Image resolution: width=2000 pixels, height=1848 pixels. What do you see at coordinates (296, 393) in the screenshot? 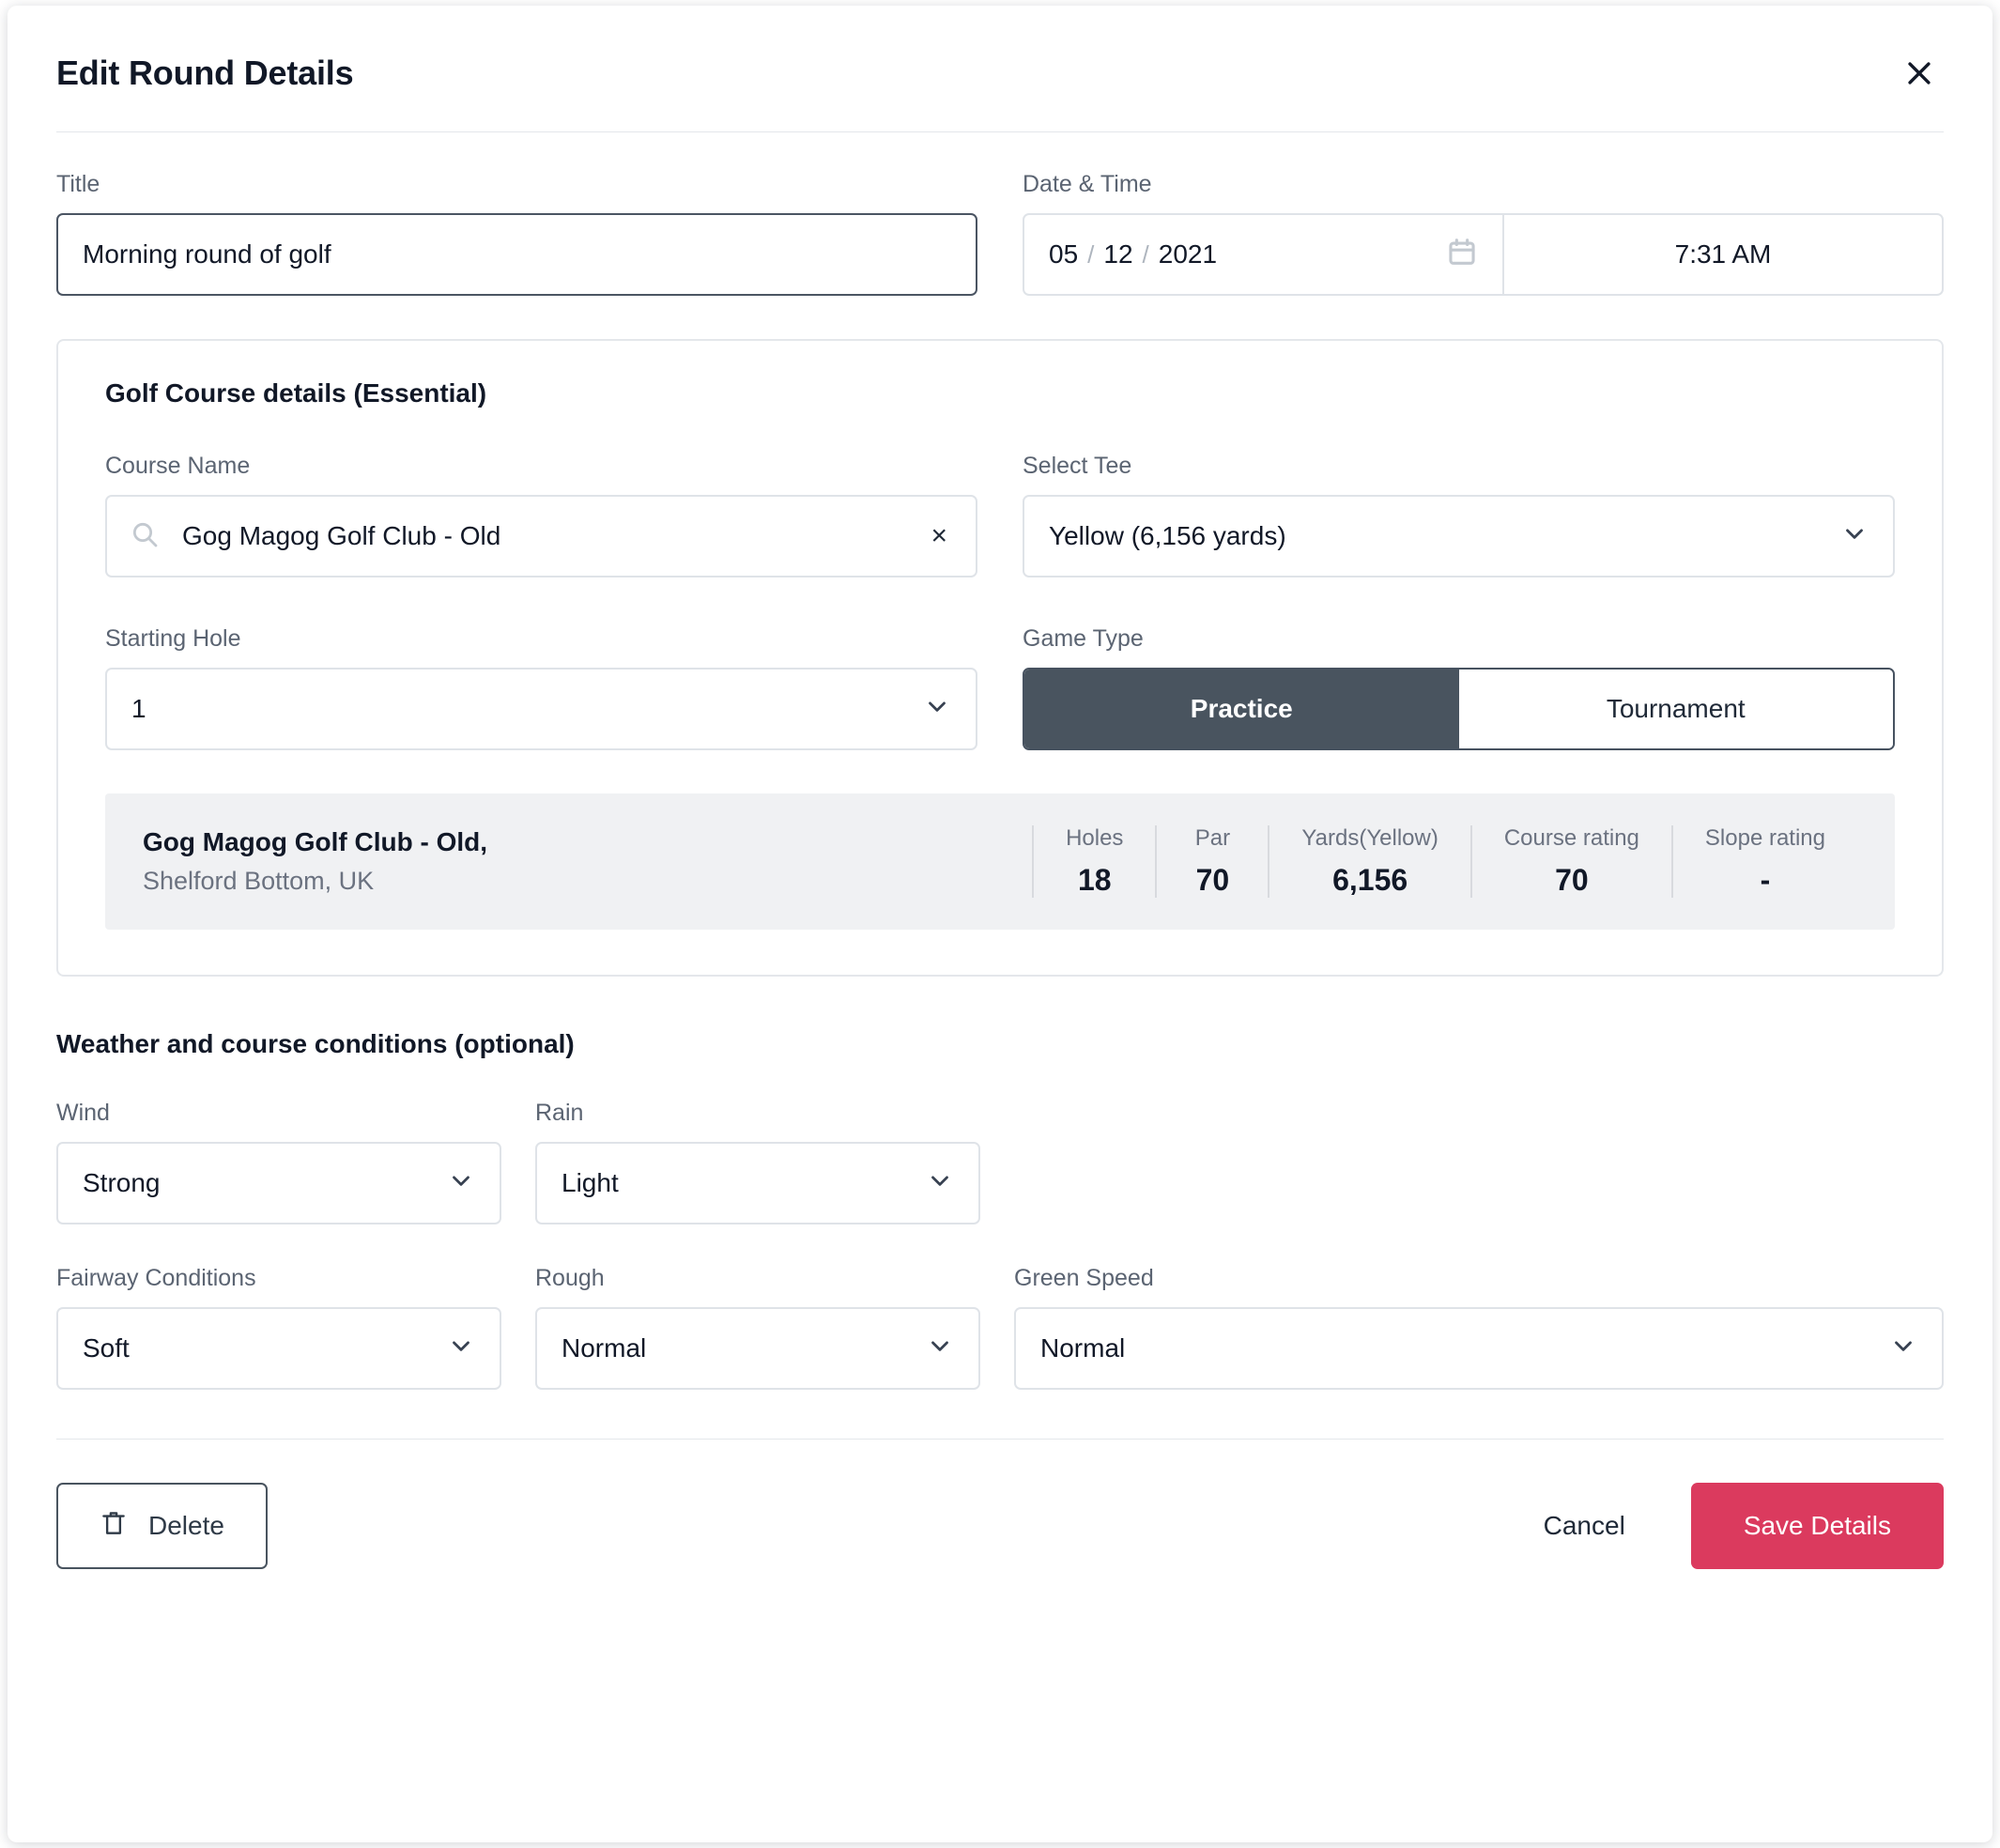
I see `panel-title: Golf Course details (Essential)` at bounding box center [296, 393].